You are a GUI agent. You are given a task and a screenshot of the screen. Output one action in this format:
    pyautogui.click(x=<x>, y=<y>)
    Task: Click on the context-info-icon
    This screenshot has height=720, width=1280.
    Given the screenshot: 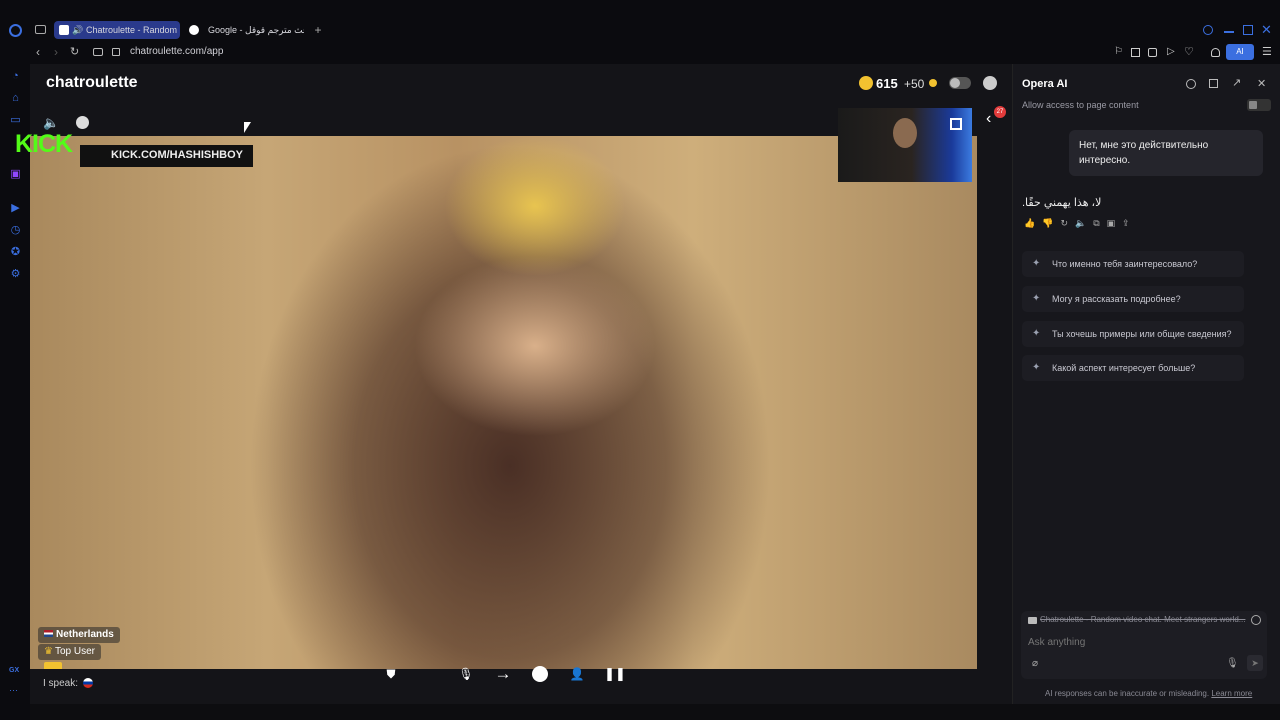 What is the action you would take?
    pyautogui.click(x=1256, y=620)
    